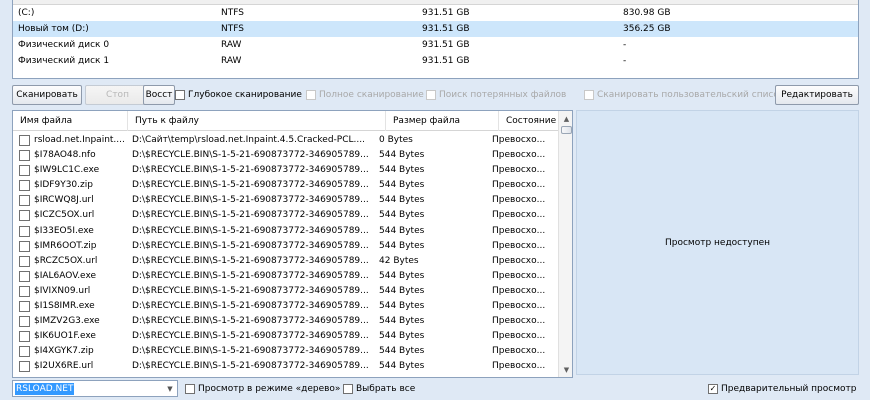  I want to click on disk-free: 830.98 GB, so click(647, 13).